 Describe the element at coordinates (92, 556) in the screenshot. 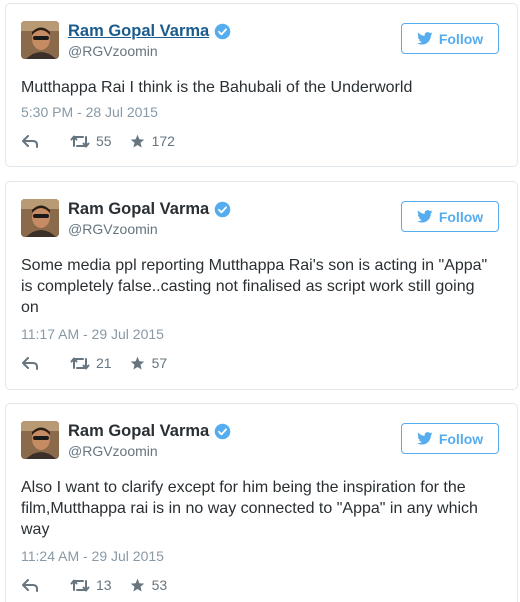

I see `tweet-timestamp: 11:24 AM - 29 Jul 2015` at that location.